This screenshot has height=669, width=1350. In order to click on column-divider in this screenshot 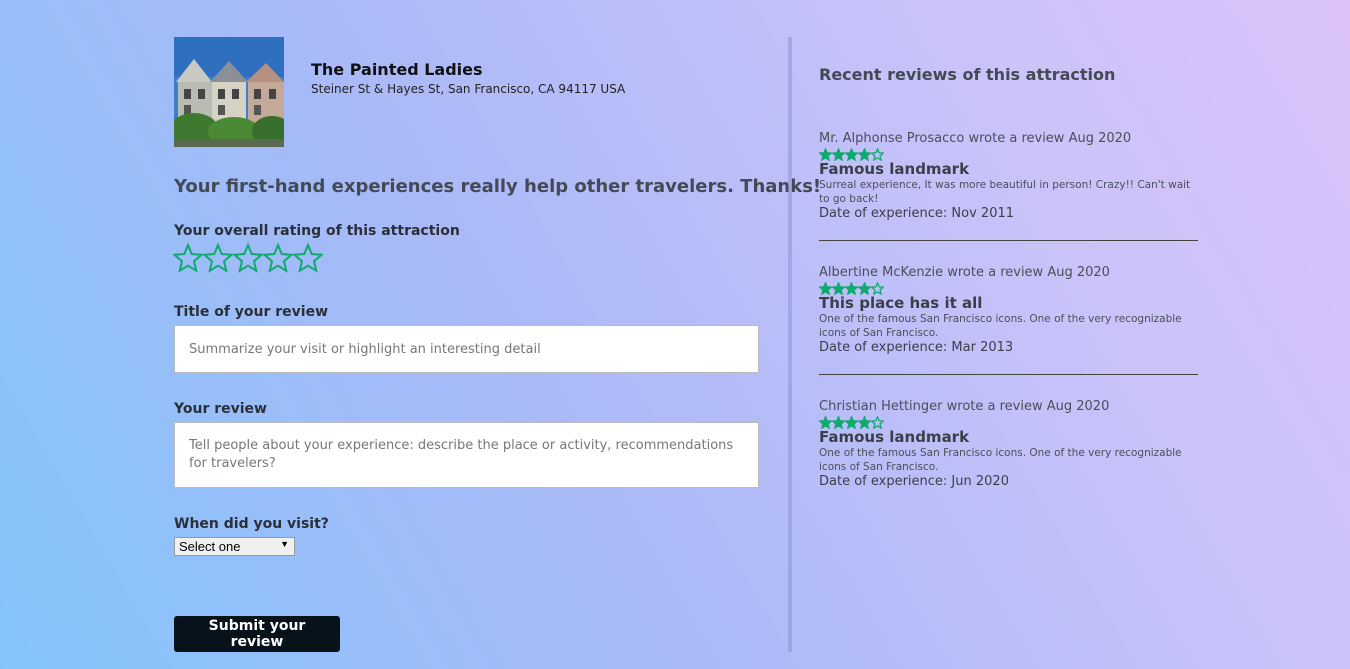, I will do `click(790, 344)`.